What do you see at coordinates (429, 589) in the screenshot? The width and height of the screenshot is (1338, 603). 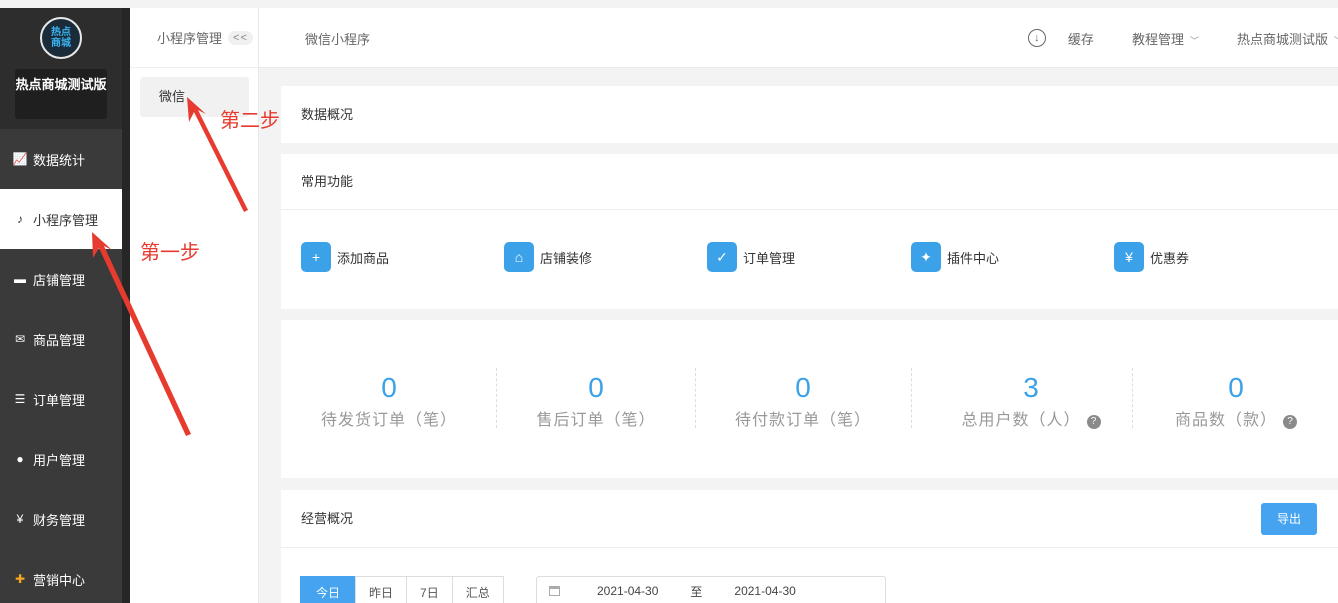 I see `range-tab-7days: 7日` at bounding box center [429, 589].